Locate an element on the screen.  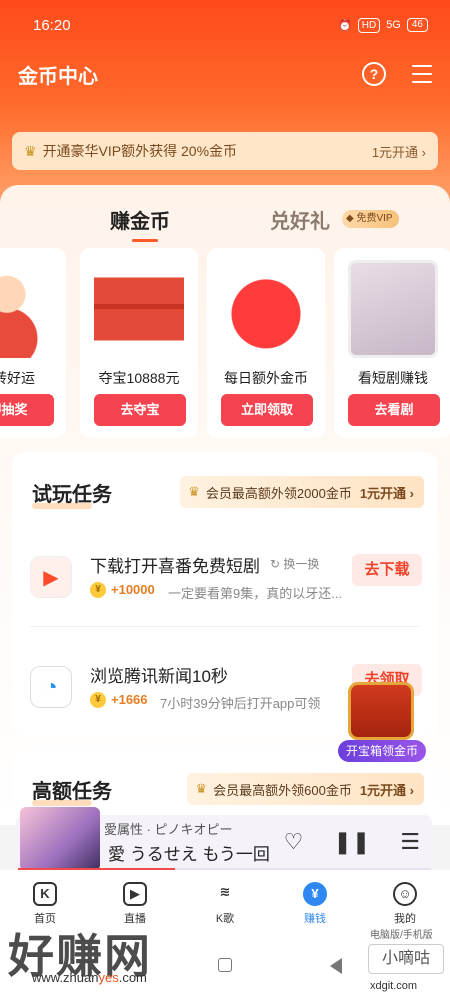
treasure-button: 去夺宝 is located at coordinates (140, 410).